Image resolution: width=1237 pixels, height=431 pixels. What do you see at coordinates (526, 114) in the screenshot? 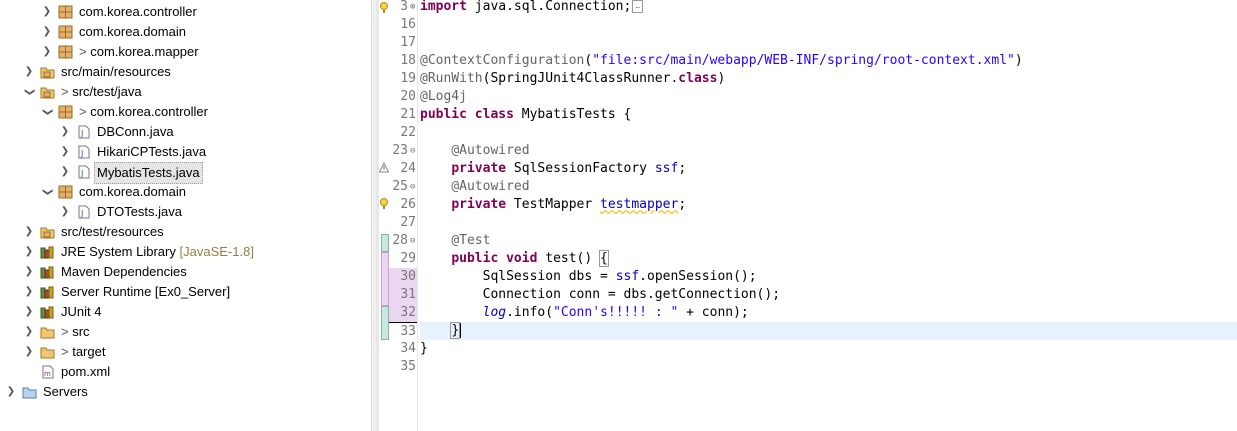
I see `code-line: public class MybatisTests {` at bounding box center [526, 114].